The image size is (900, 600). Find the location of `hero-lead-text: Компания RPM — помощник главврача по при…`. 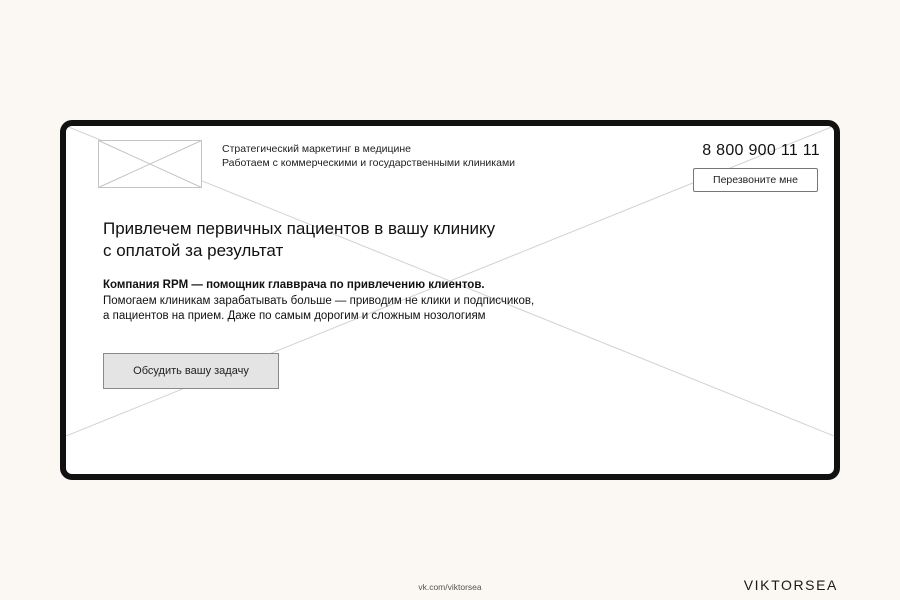

hero-lead-text: Компания RPM — помощник главврача по при… is located at coordinates (318, 301).